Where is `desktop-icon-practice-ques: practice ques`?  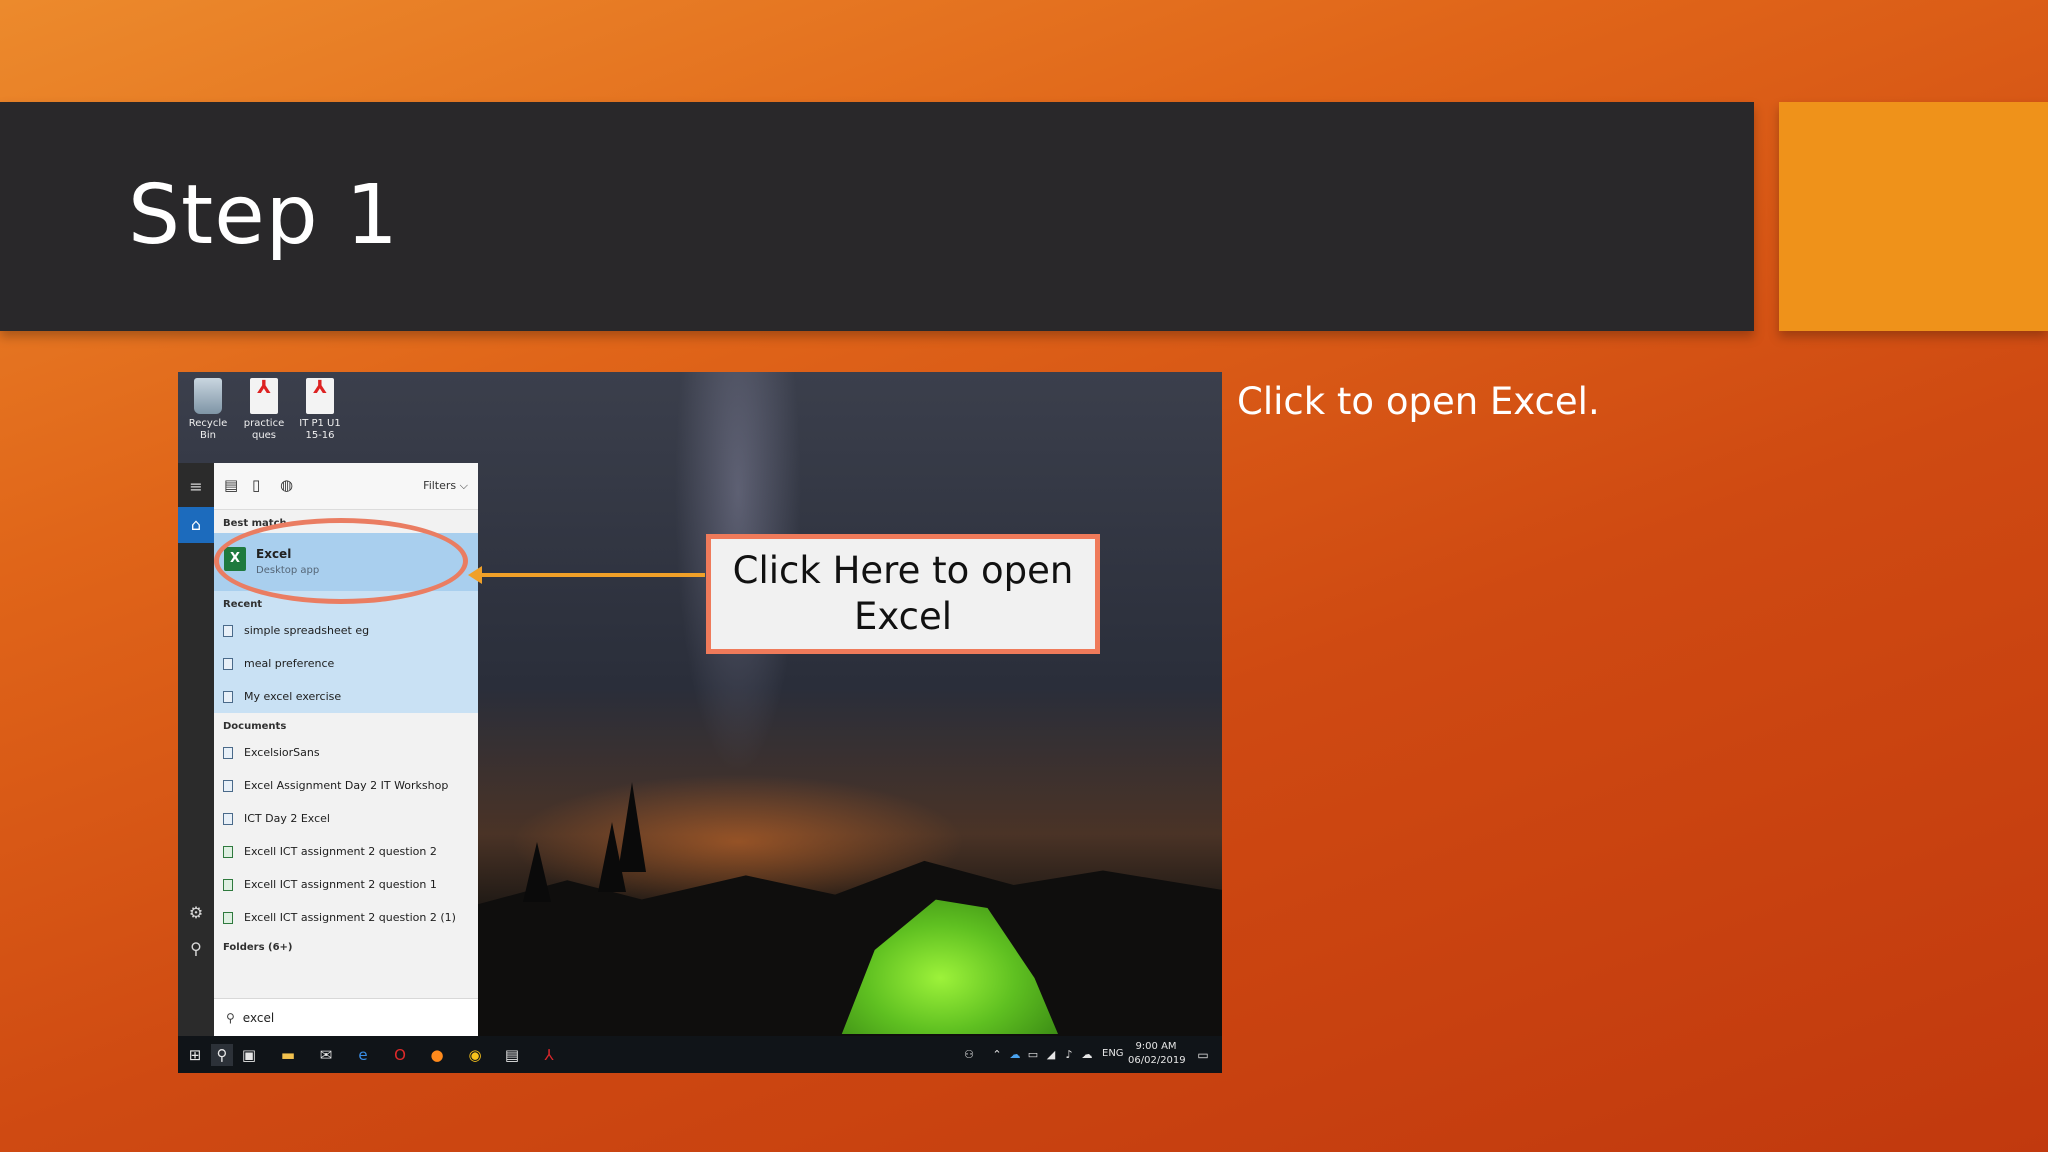 desktop-icon-practice-ques: practice ques is located at coordinates (264, 410).